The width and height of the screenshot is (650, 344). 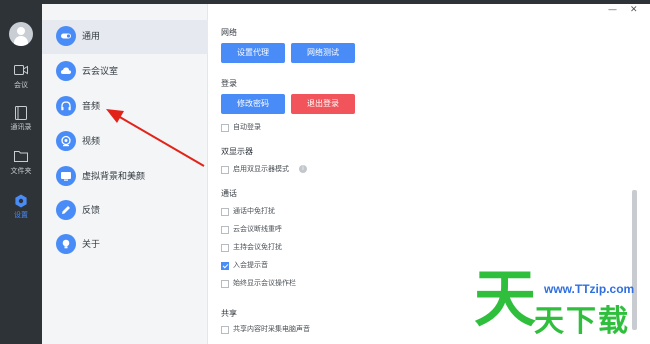 What do you see at coordinates (560, 303) in the screenshot?
I see `watermark-logo: 天 www.TTzip.com 天下载` at bounding box center [560, 303].